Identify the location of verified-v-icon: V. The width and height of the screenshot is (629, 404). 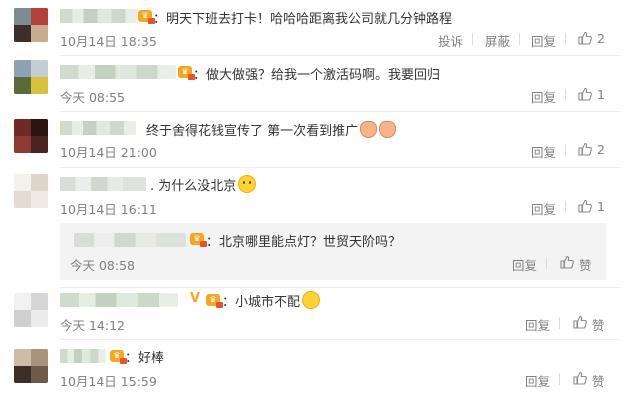
(195, 298).